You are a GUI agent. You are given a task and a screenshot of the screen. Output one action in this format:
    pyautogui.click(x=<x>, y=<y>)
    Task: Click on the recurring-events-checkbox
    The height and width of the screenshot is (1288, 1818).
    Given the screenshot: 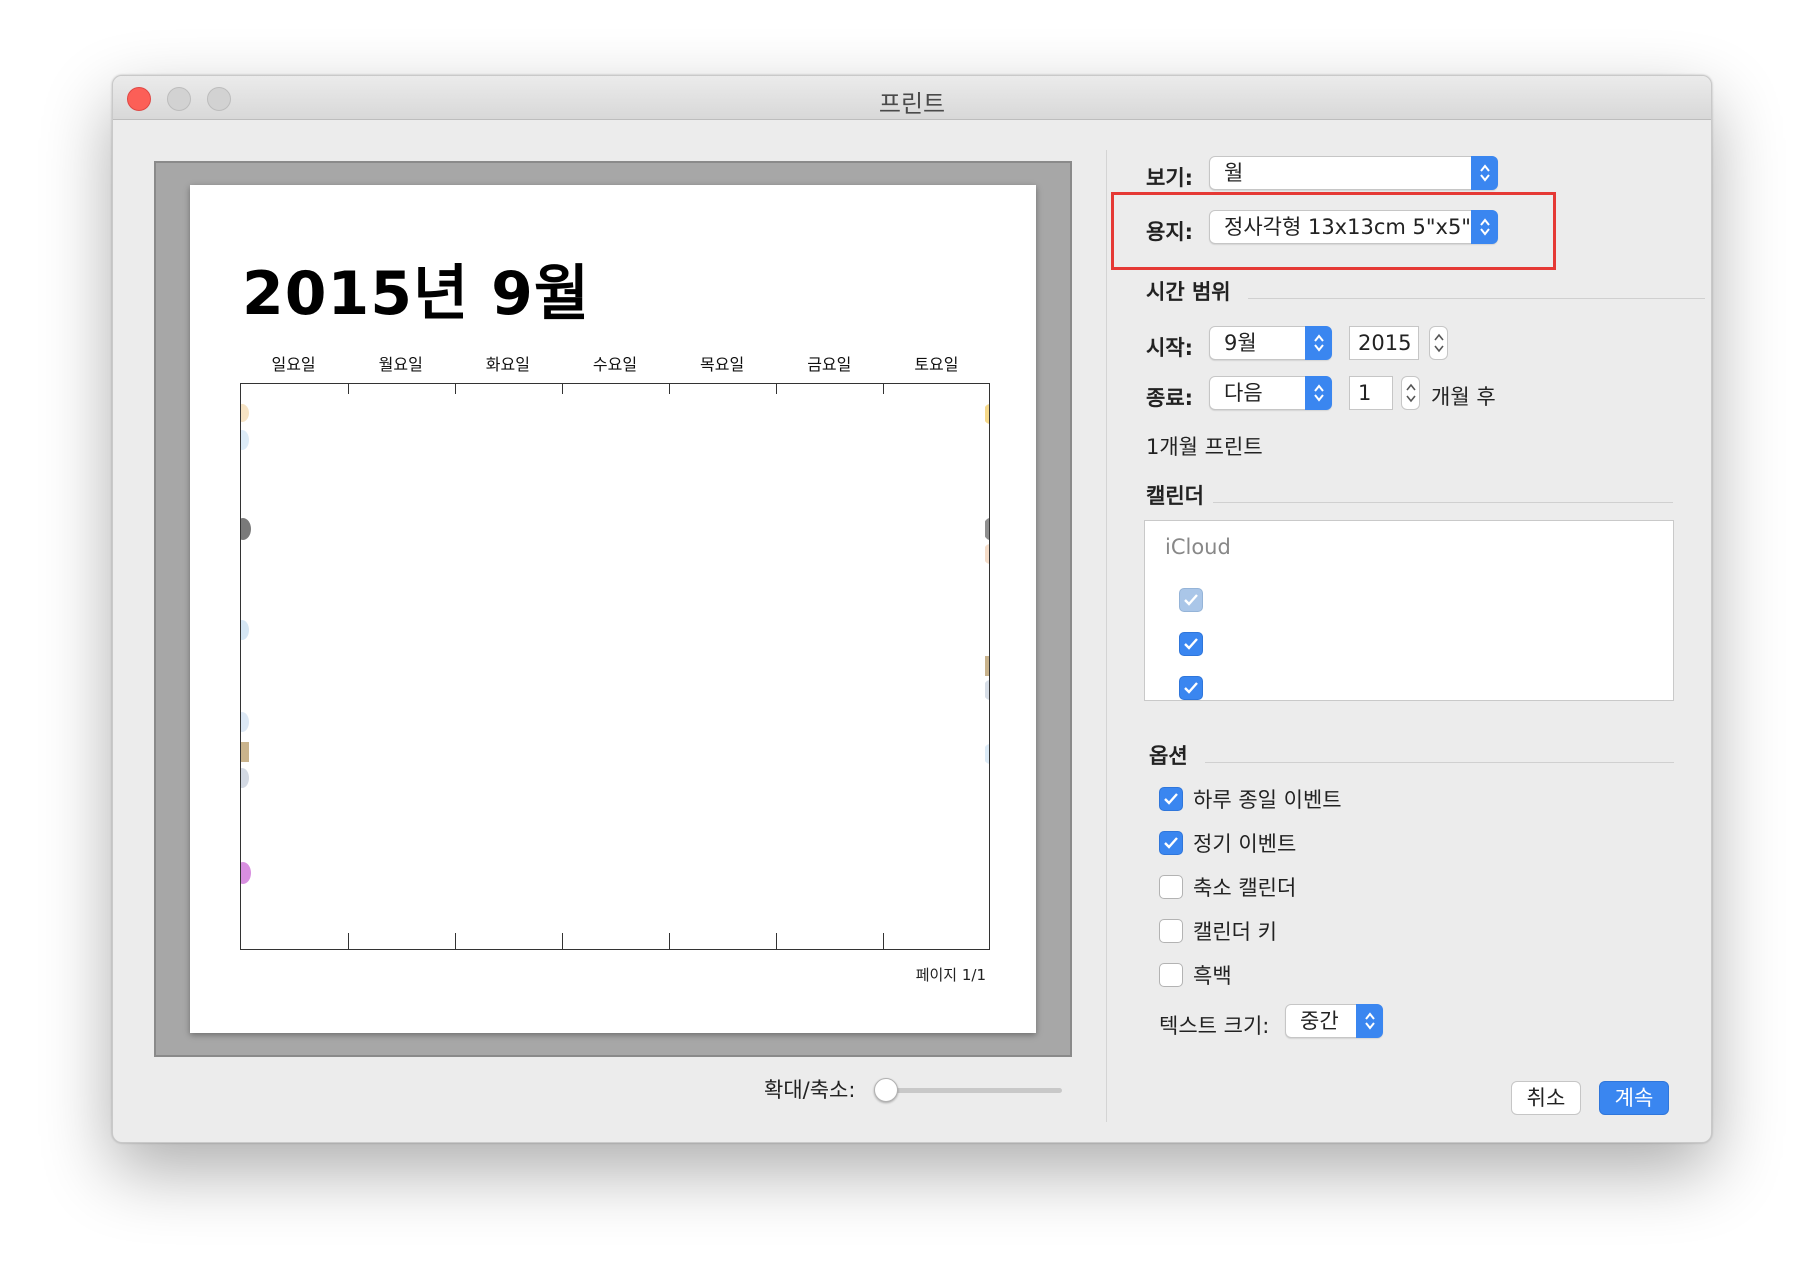 What is the action you would take?
    pyautogui.click(x=1171, y=843)
    